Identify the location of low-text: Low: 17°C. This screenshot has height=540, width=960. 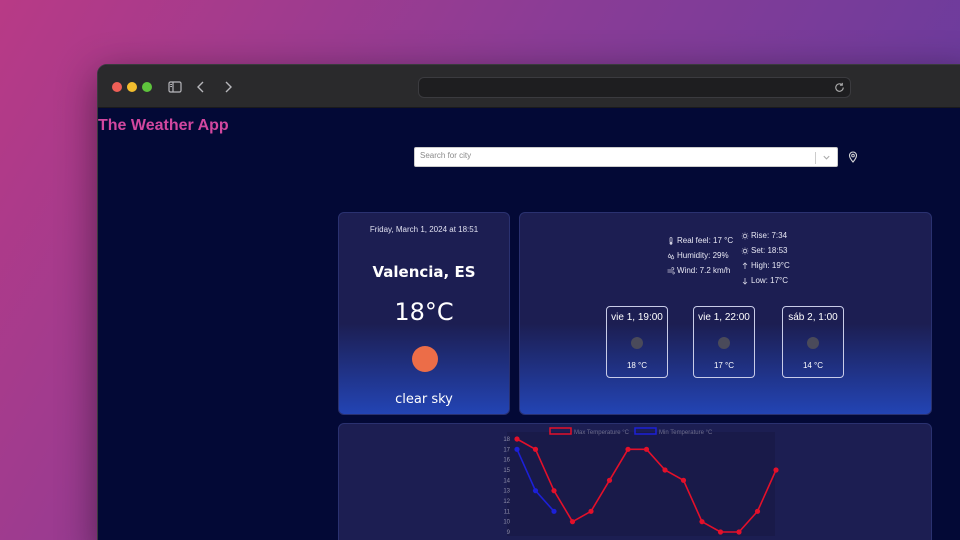
(769, 280).